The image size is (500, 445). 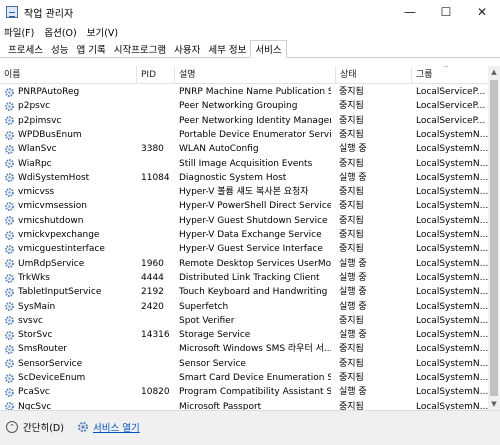 I want to click on service-name: WiaRpc, so click(x=35, y=163).